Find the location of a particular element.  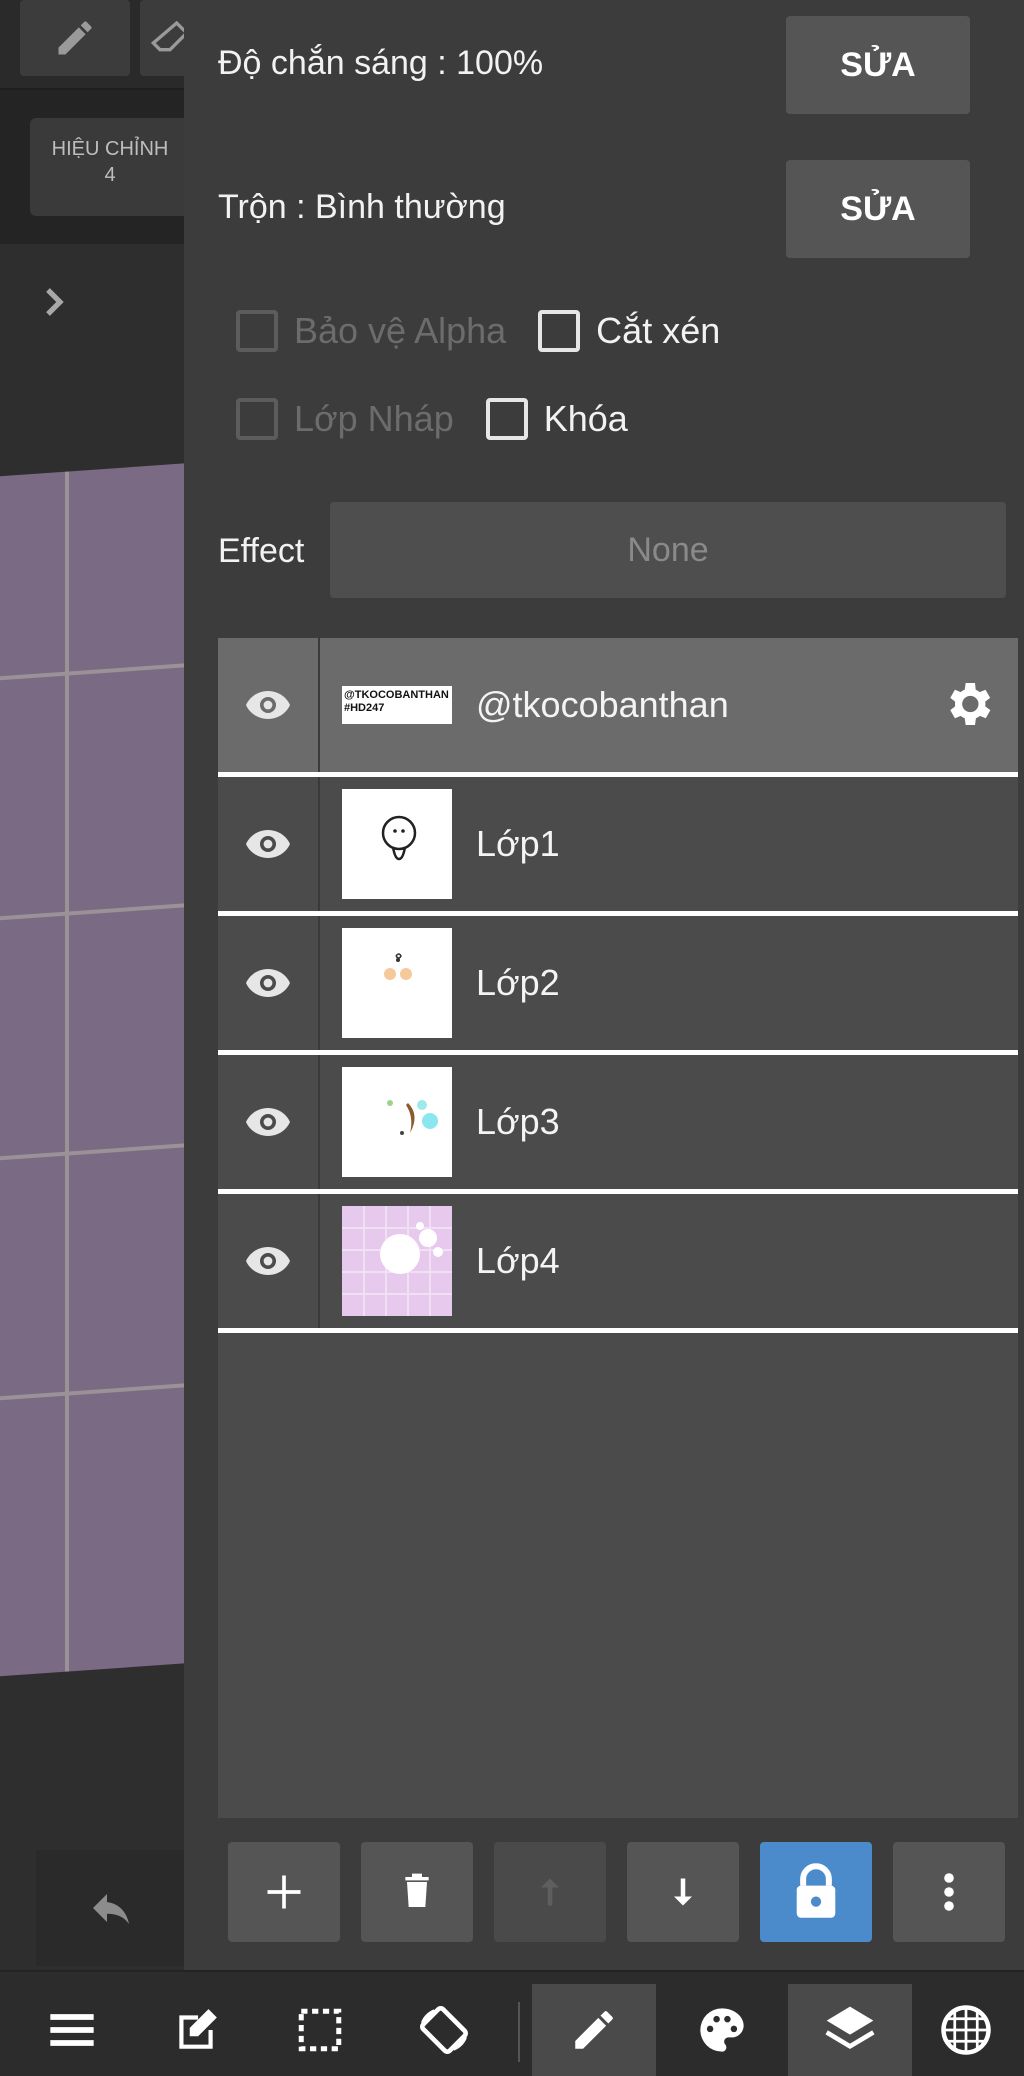

move-layer-up-button is located at coordinates (550, 1892).